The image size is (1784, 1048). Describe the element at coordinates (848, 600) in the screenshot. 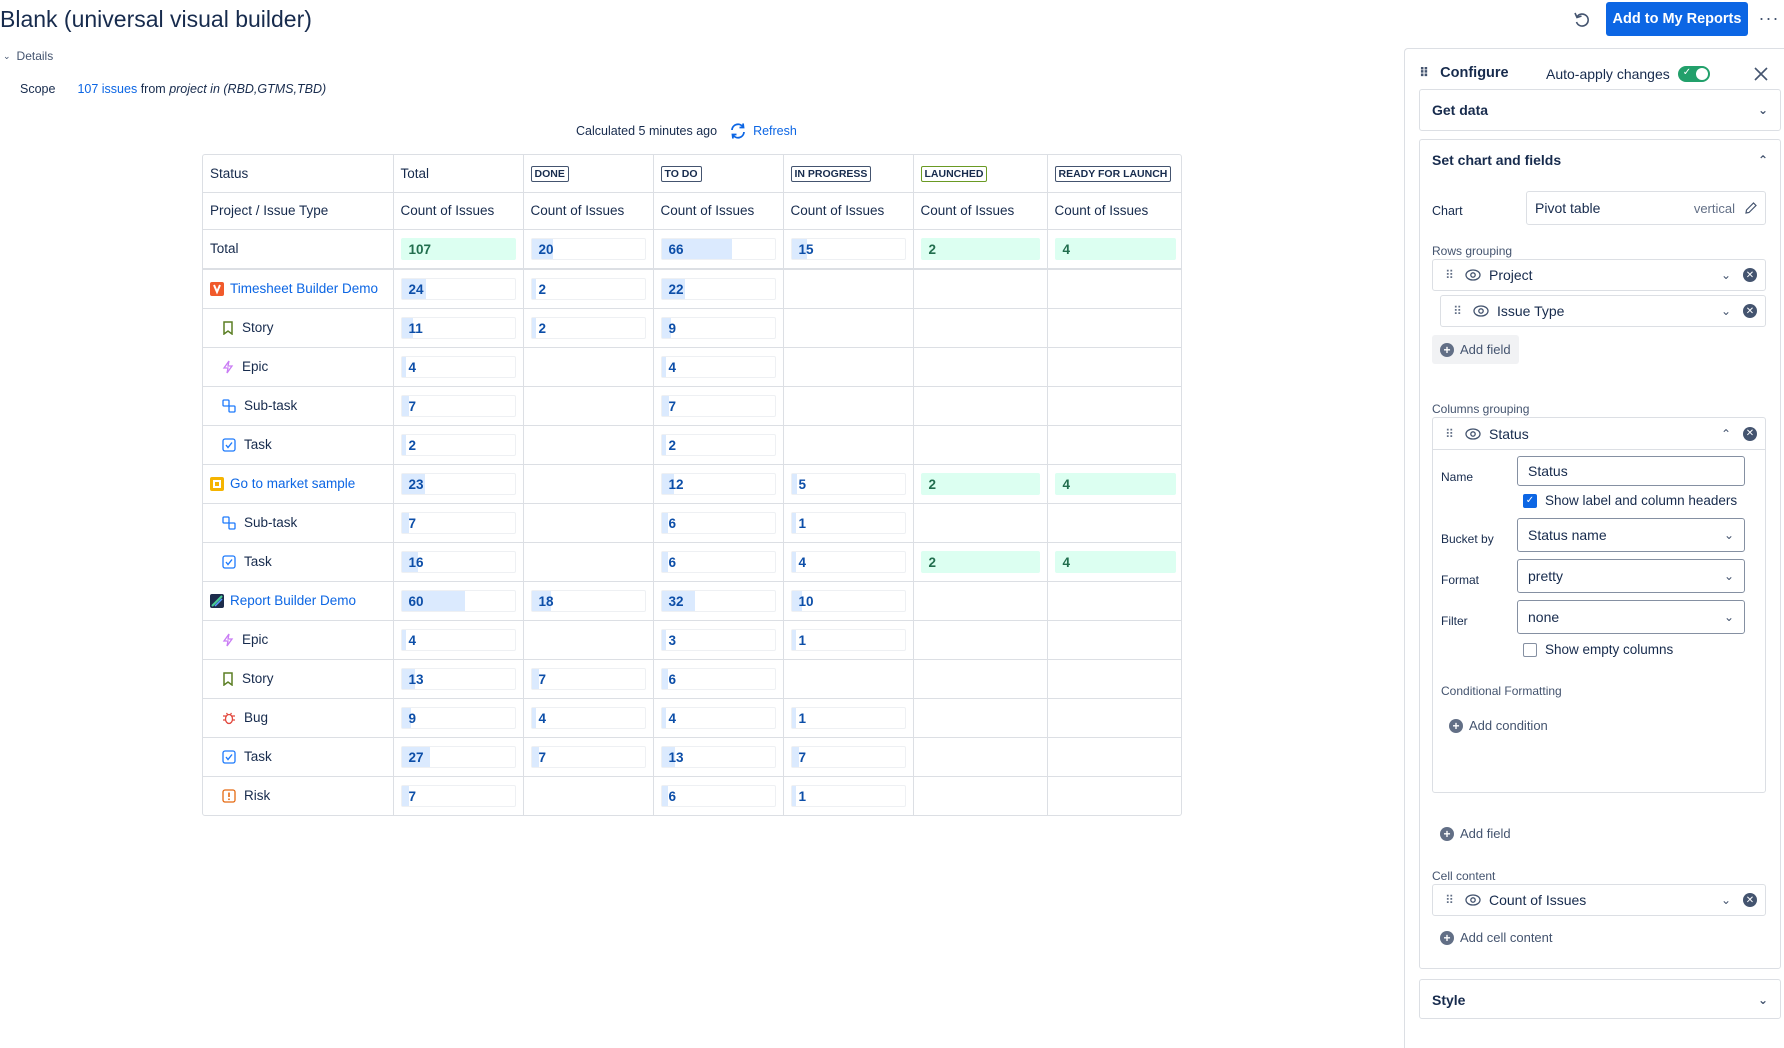

I see `count-bar: 10` at that location.